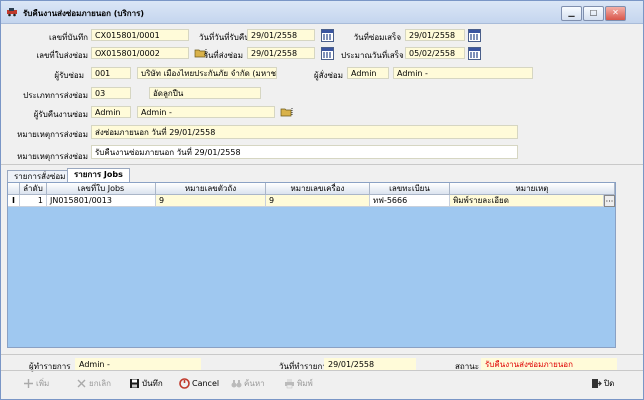 This screenshot has height=400, width=644. Describe the element at coordinates (435, 35) in the screenshot. I see `finish-date-field: 29/01/2558` at that location.